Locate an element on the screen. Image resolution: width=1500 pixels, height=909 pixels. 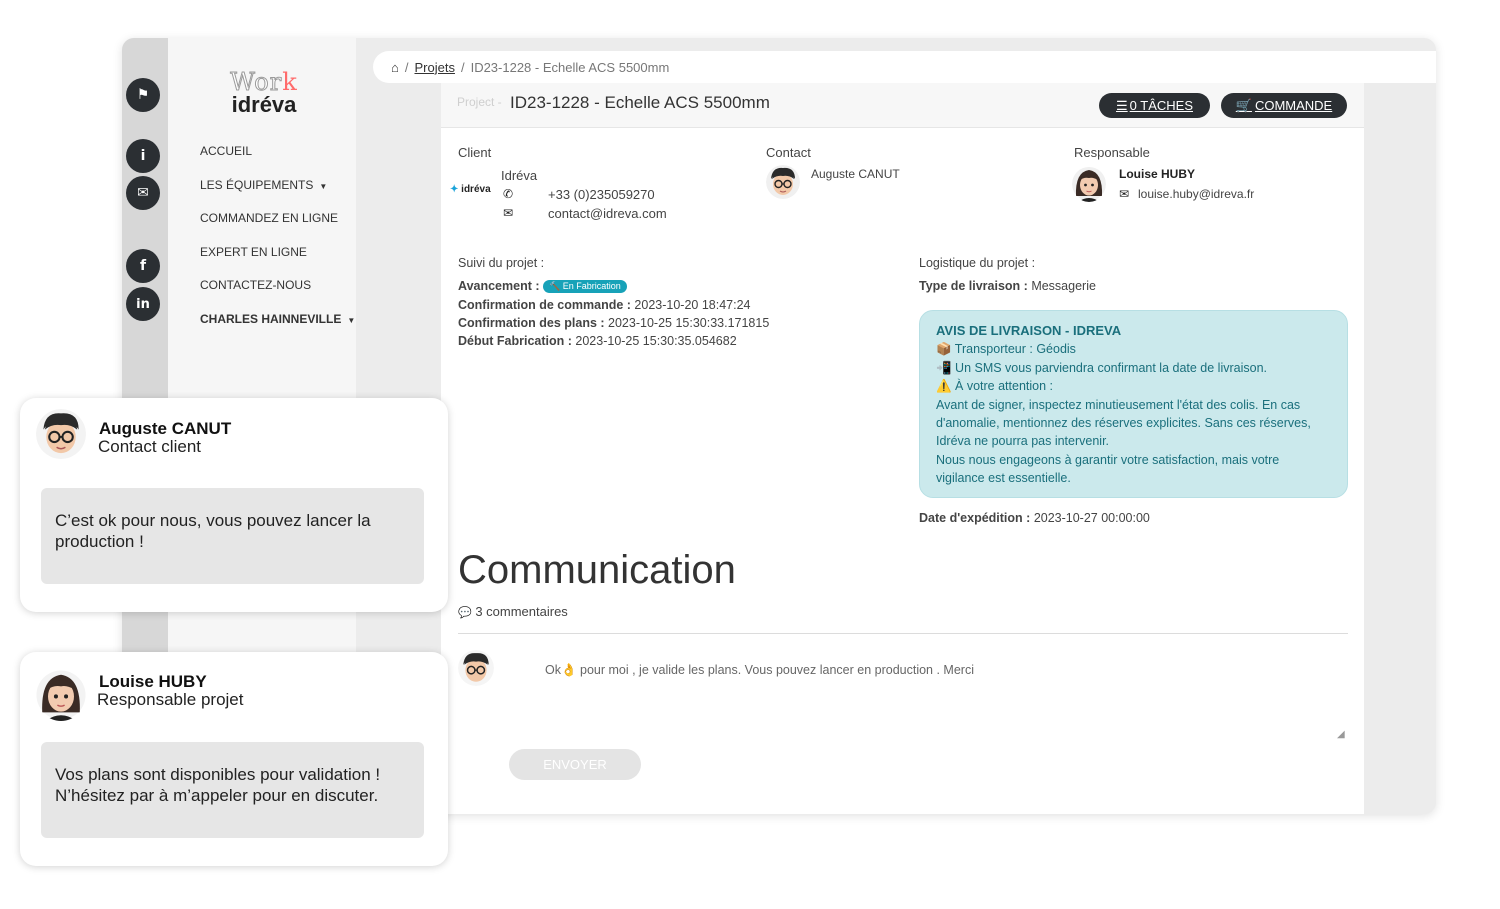
confirmation-plans-label: Confirmation des plans : is located at coordinates (531, 323).